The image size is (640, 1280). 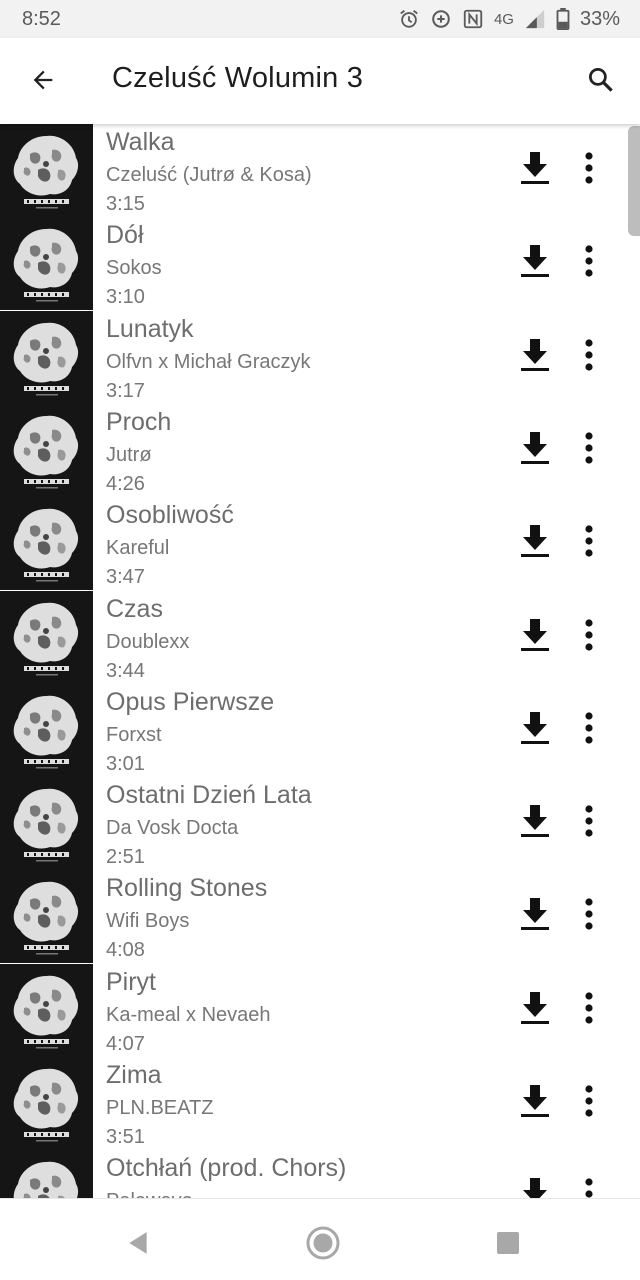 I want to click on track-title: Rolling Stones, so click(x=187, y=888).